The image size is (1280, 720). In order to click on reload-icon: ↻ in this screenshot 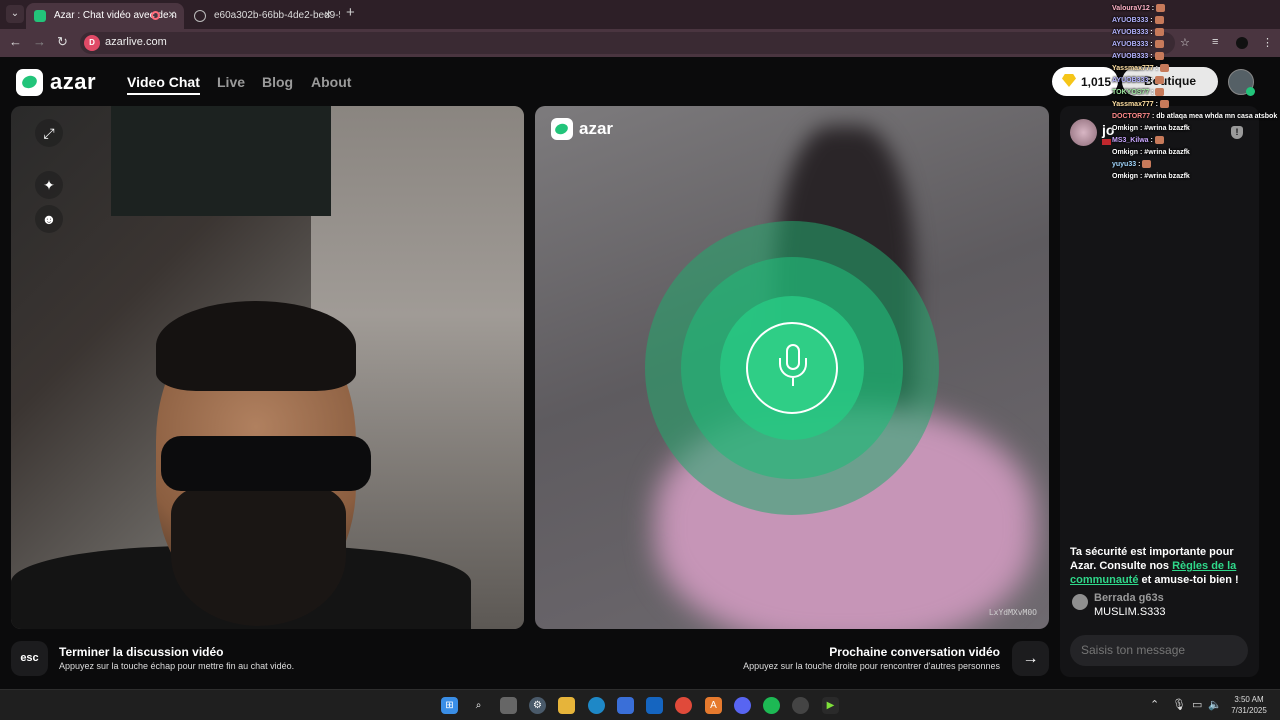, I will do `click(62, 42)`.